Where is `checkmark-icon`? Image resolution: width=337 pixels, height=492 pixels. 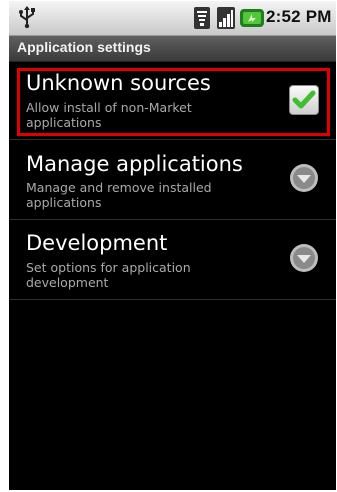 checkmark-icon is located at coordinates (304, 99).